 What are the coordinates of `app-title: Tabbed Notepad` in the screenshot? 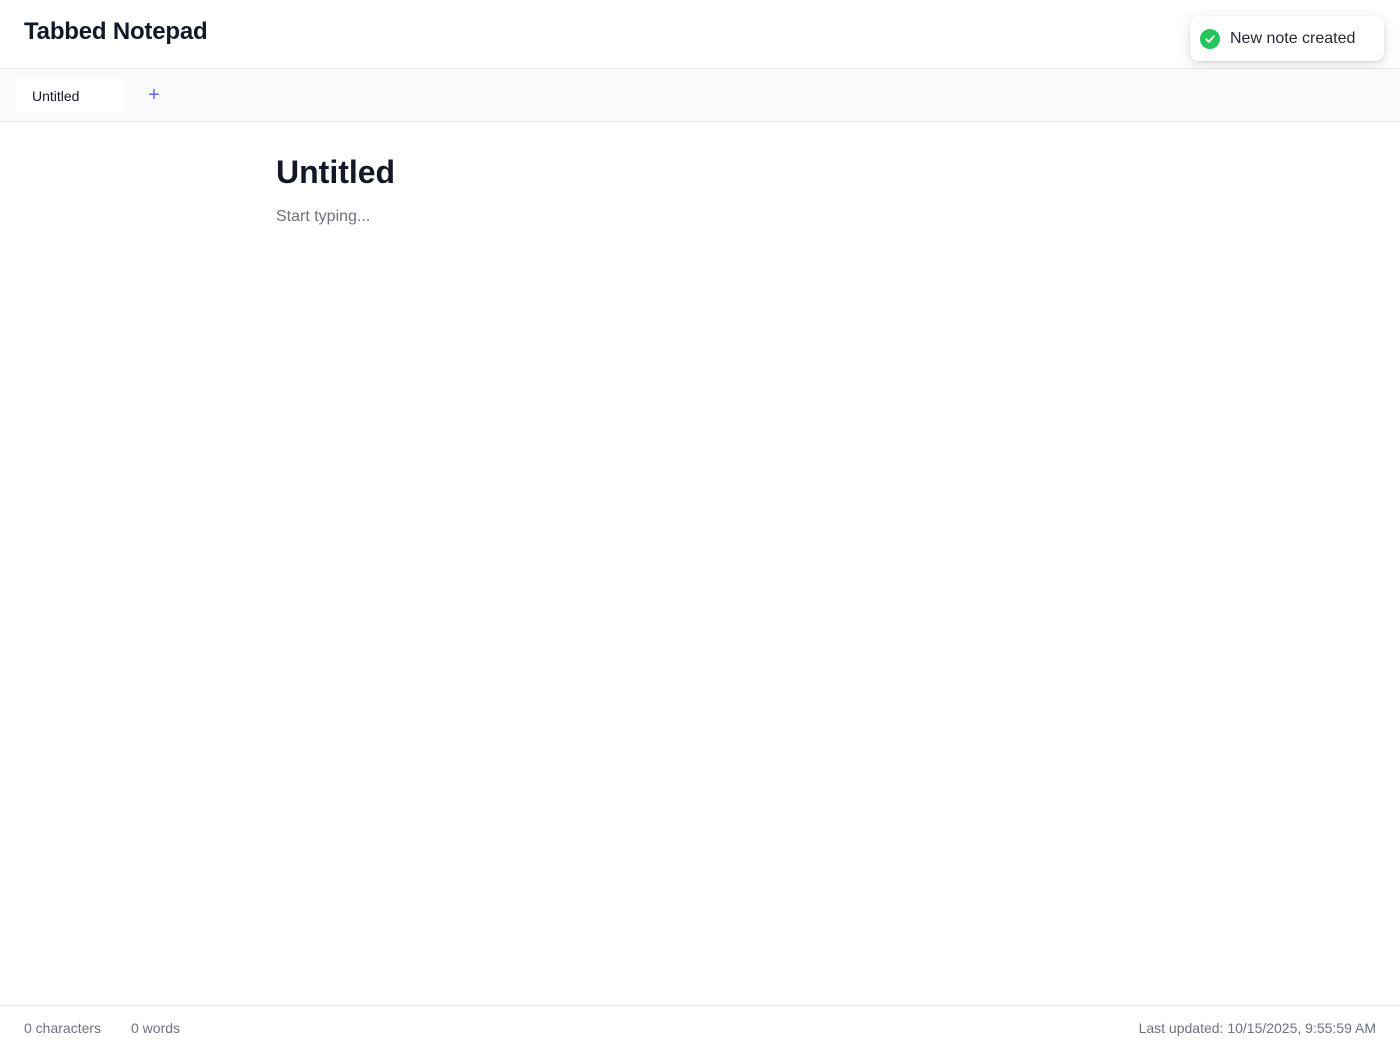 It's located at (116, 31).